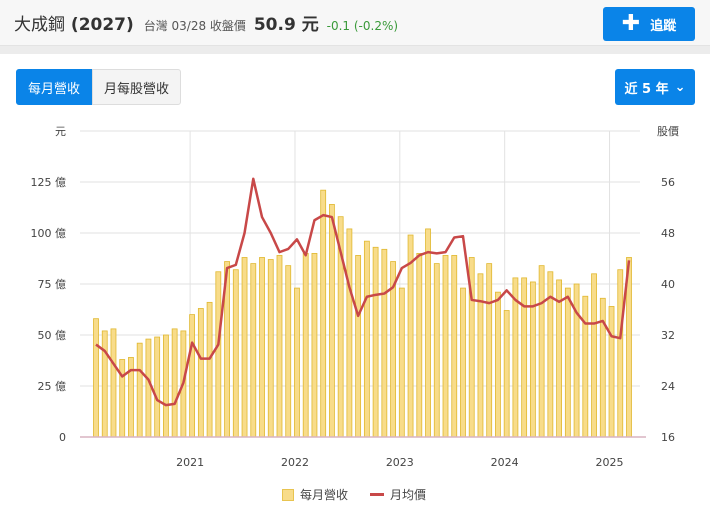 This screenshot has width=710, height=519. I want to click on line-swatch, so click(377, 494).